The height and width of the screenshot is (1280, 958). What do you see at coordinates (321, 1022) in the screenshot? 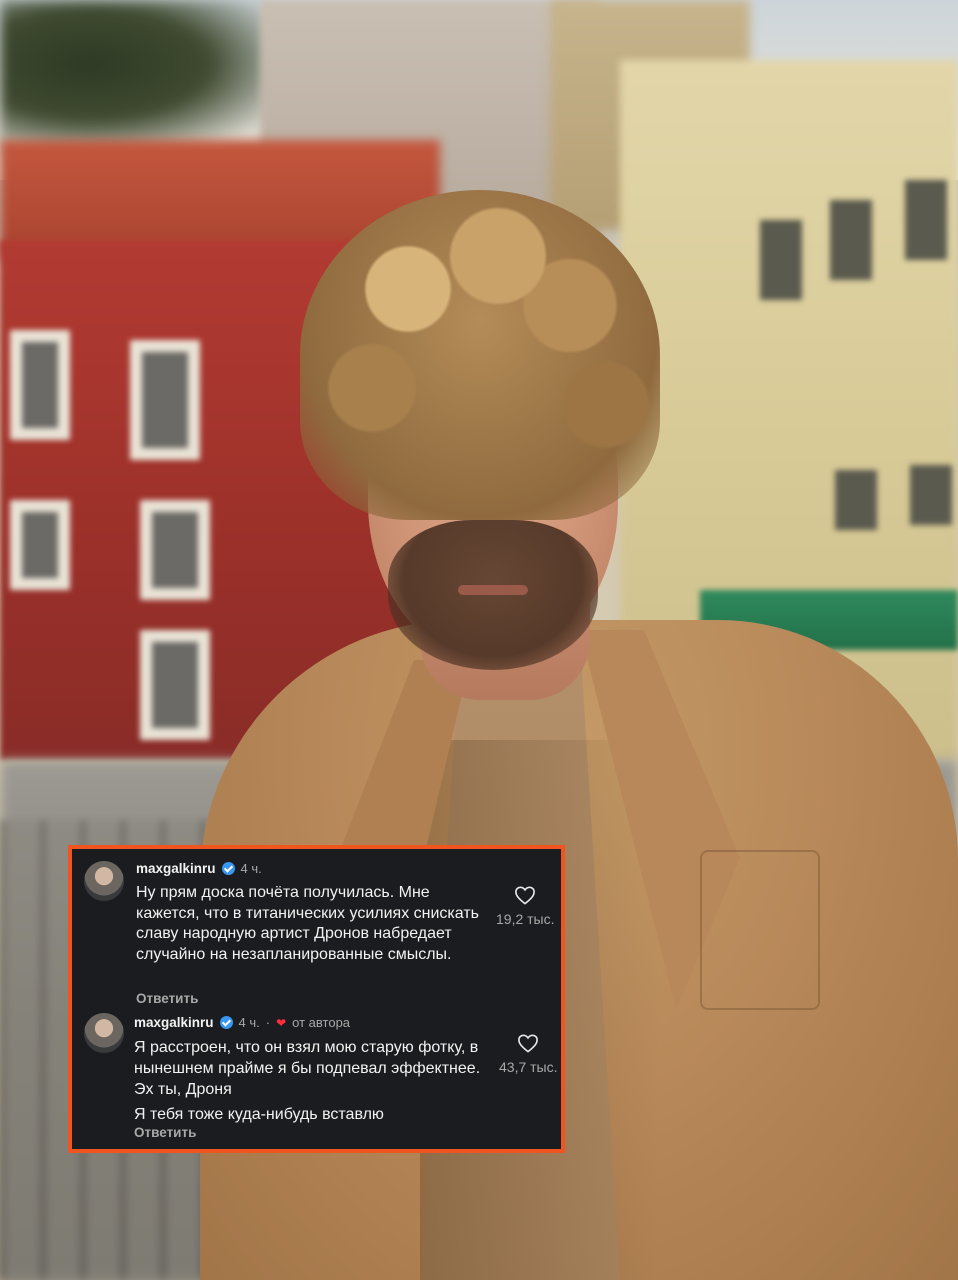
I see `author-badge: от автора` at bounding box center [321, 1022].